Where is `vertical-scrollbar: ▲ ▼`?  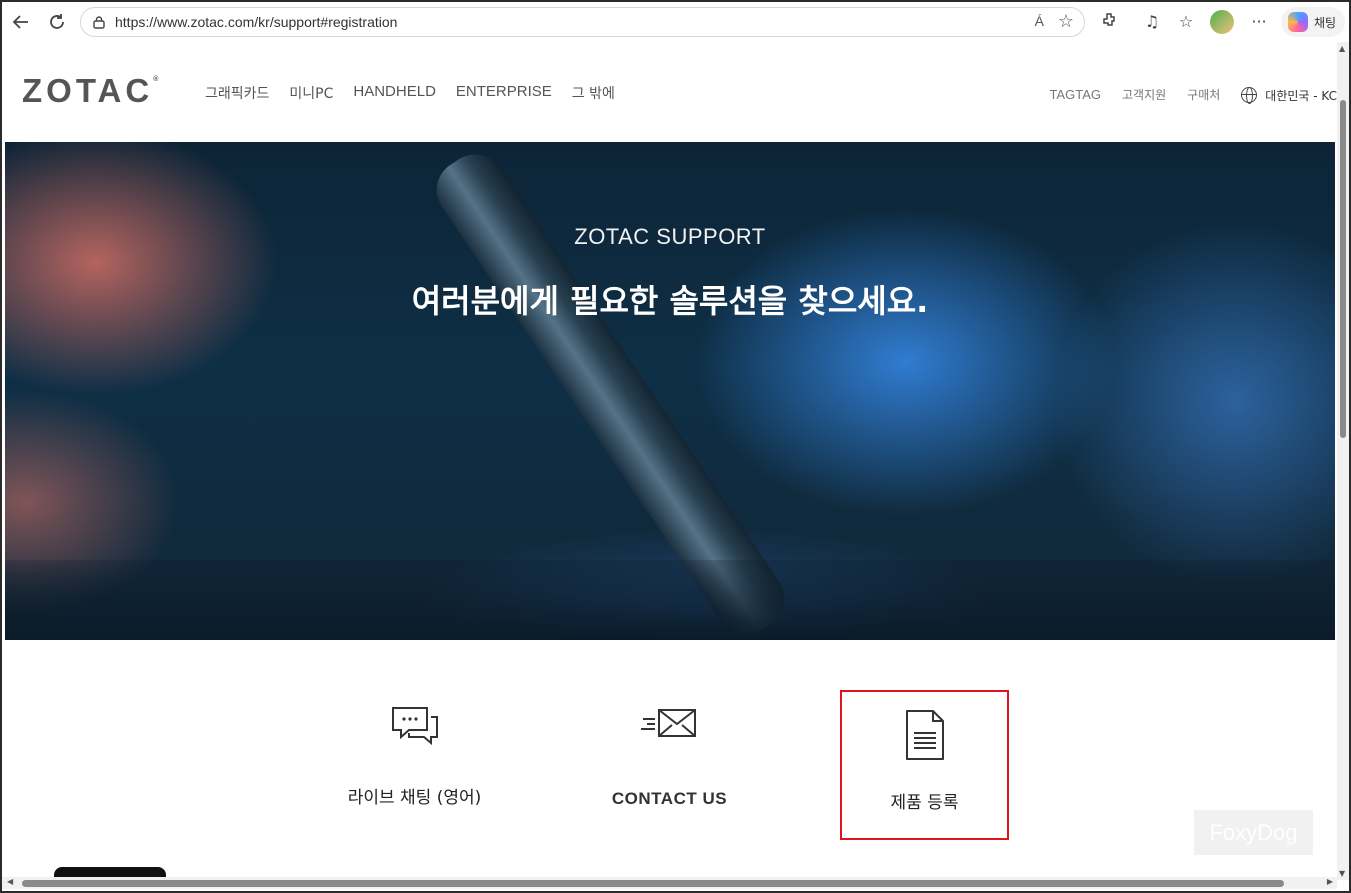
vertical-scrollbar: ▲ ▼ is located at coordinates (1343, 461).